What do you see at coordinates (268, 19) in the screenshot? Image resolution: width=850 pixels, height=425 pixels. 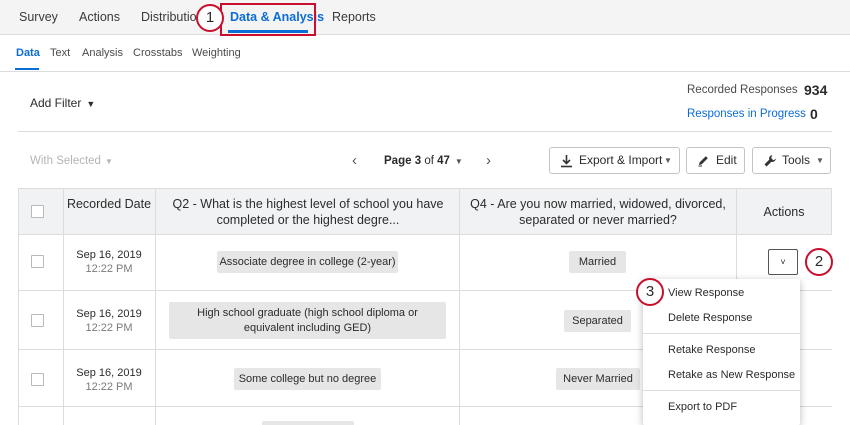 I see `highlight-box-data-analysis` at bounding box center [268, 19].